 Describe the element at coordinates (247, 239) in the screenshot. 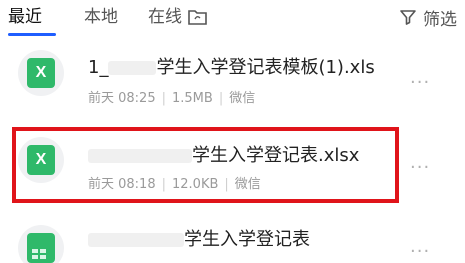

I see `file-title-suffix: 学生入学登记表` at that location.